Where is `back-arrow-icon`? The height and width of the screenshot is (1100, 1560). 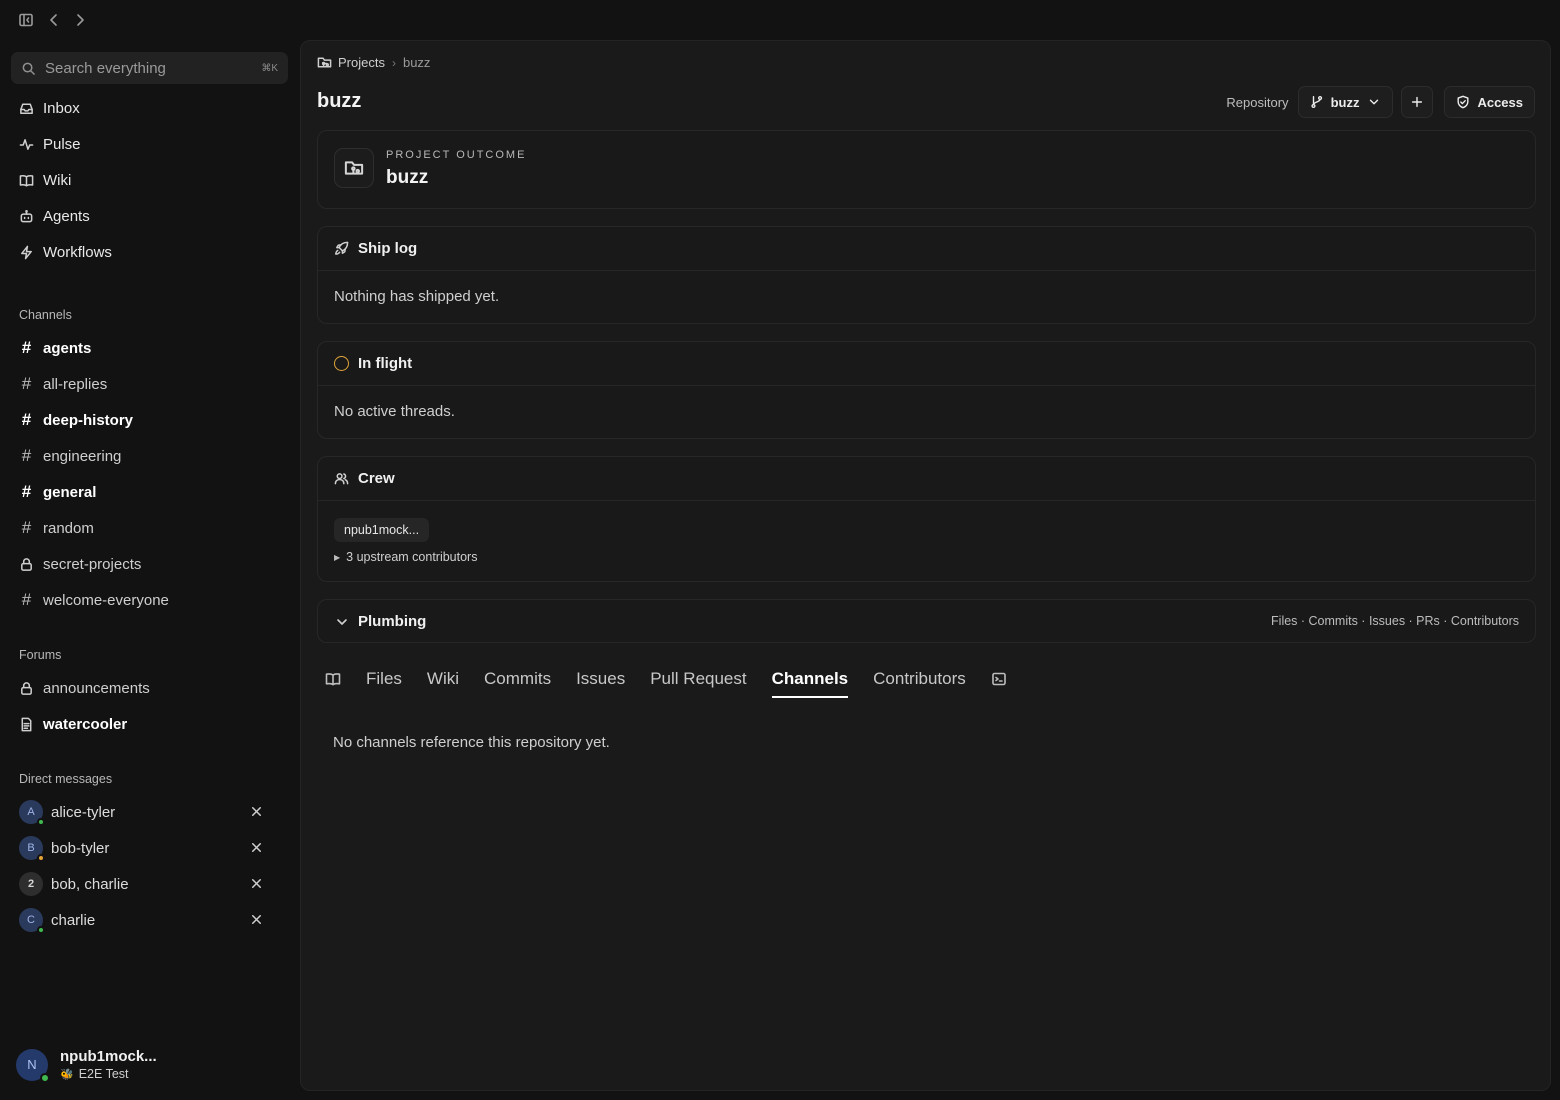 back-arrow-icon is located at coordinates (54, 20).